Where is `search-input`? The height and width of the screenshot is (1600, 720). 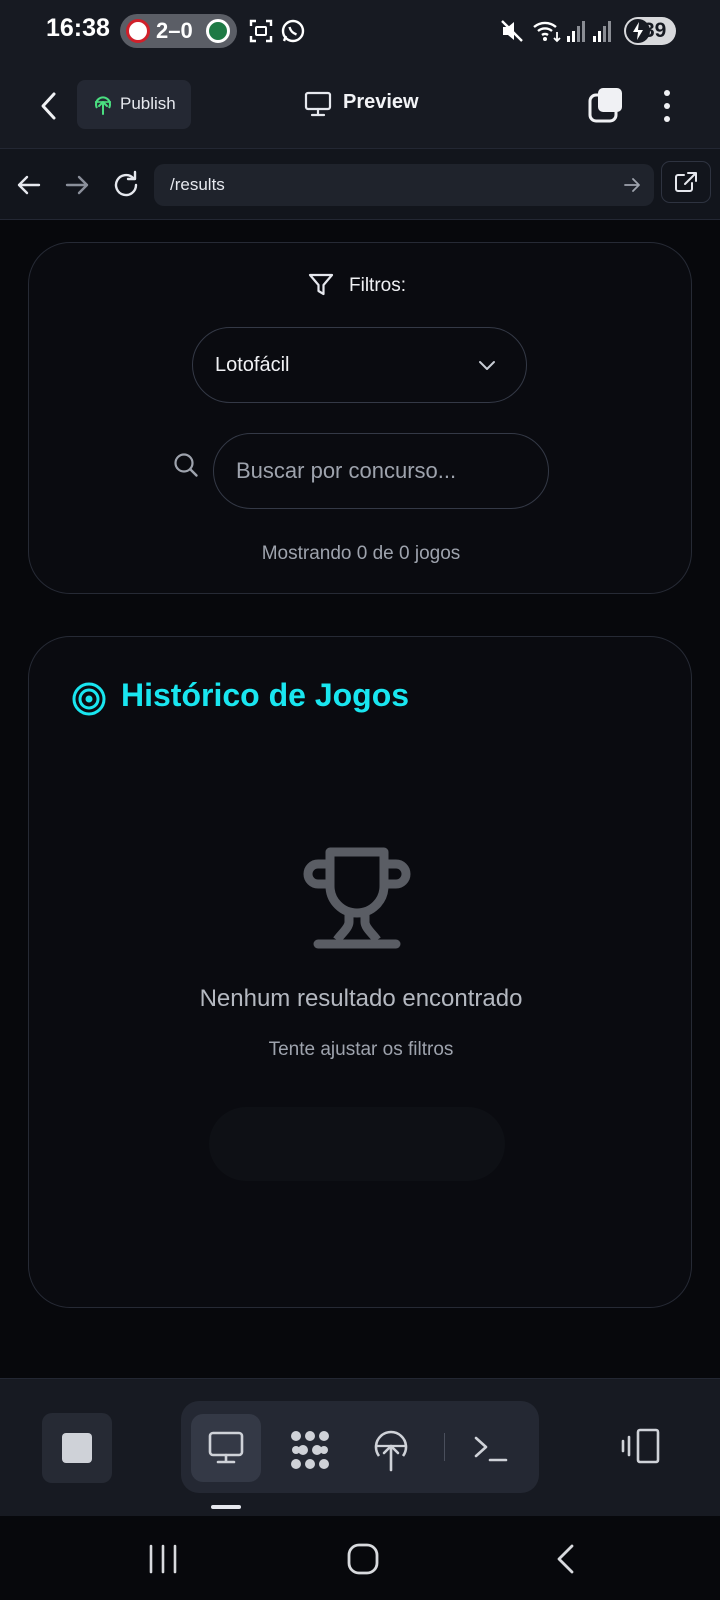
search-input is located at coordinates (381, 471).